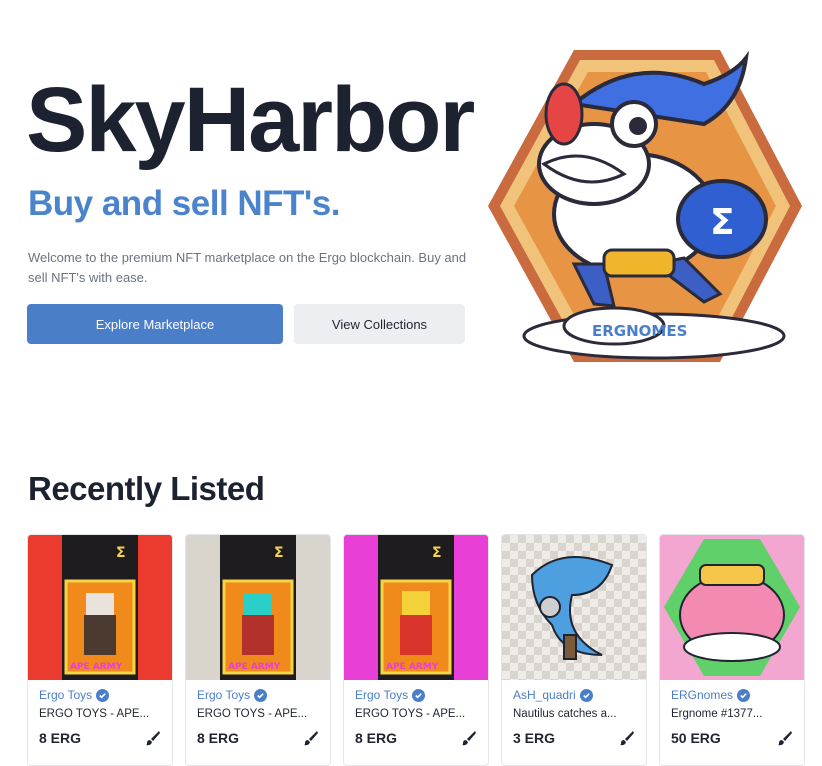  I want to click on ergnomes-logo-text: ERGNOMES, so click(639, 331).